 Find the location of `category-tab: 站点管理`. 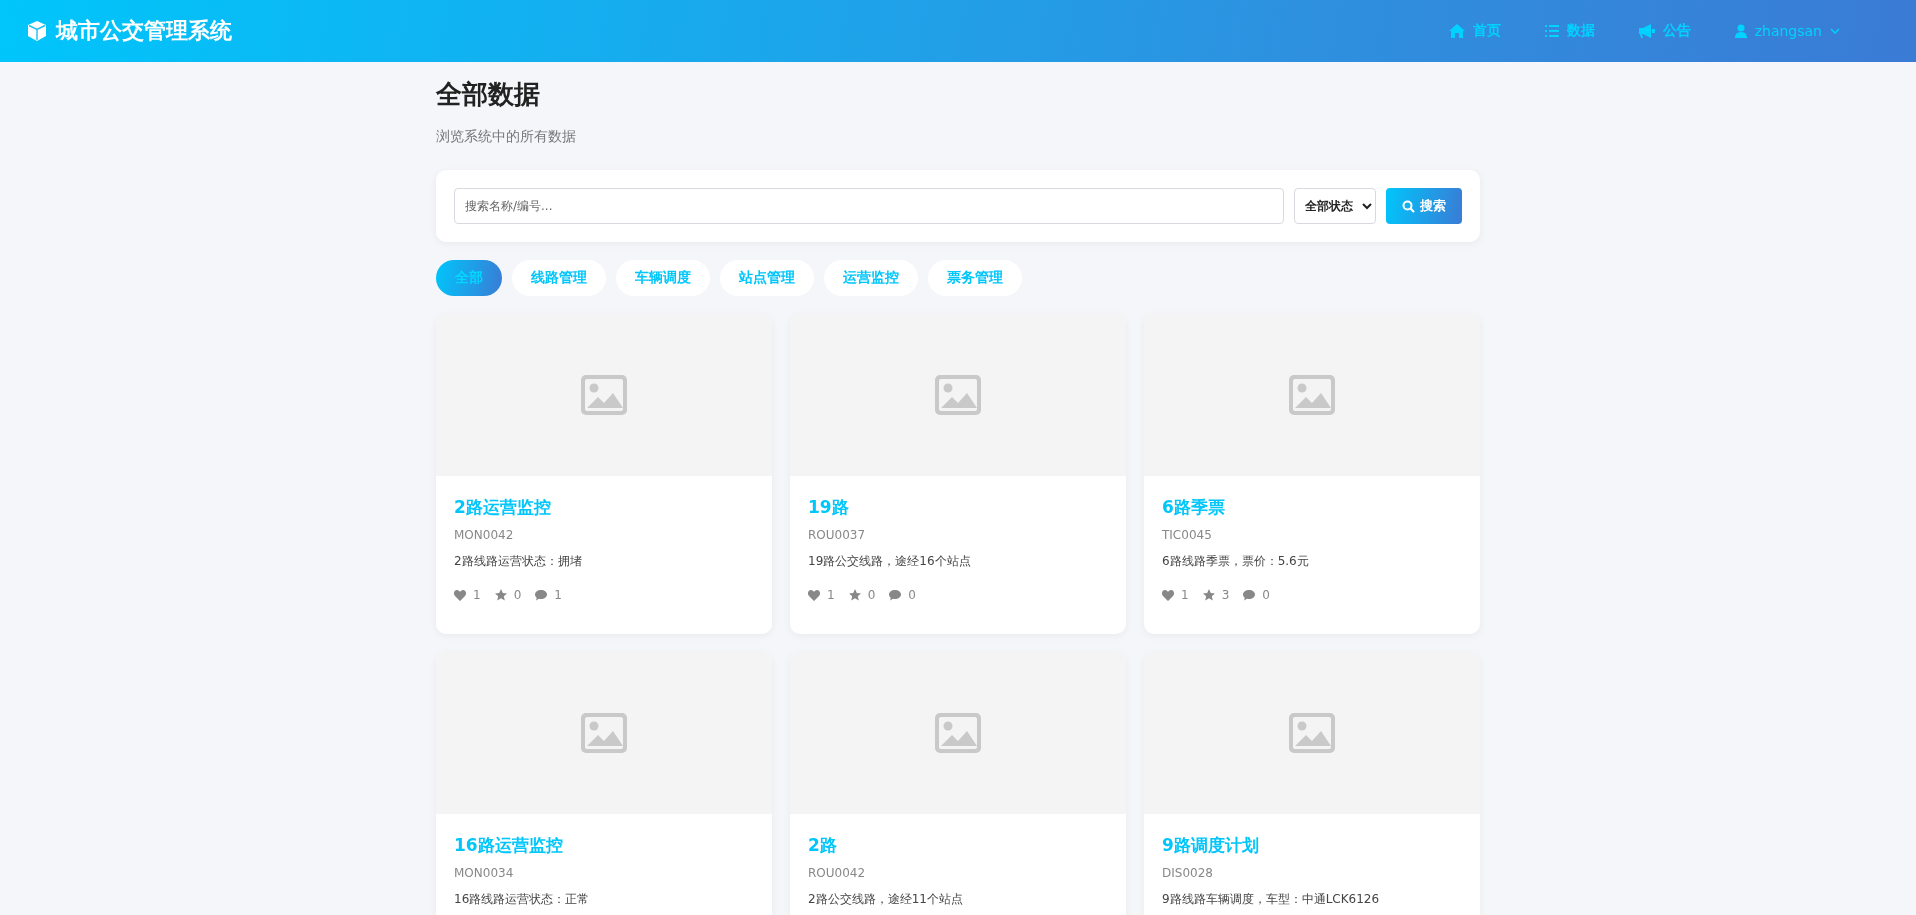

category-tab: 站点管理 is located at coordinates (767, 278).